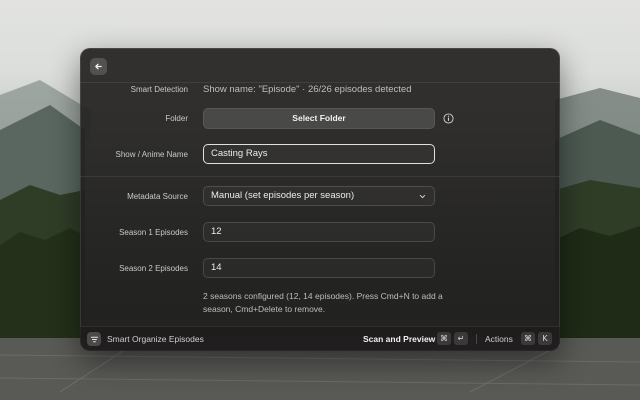 The height and width of the screenshot is (400, 640). I want to click on app-icon, so click(94, 339).